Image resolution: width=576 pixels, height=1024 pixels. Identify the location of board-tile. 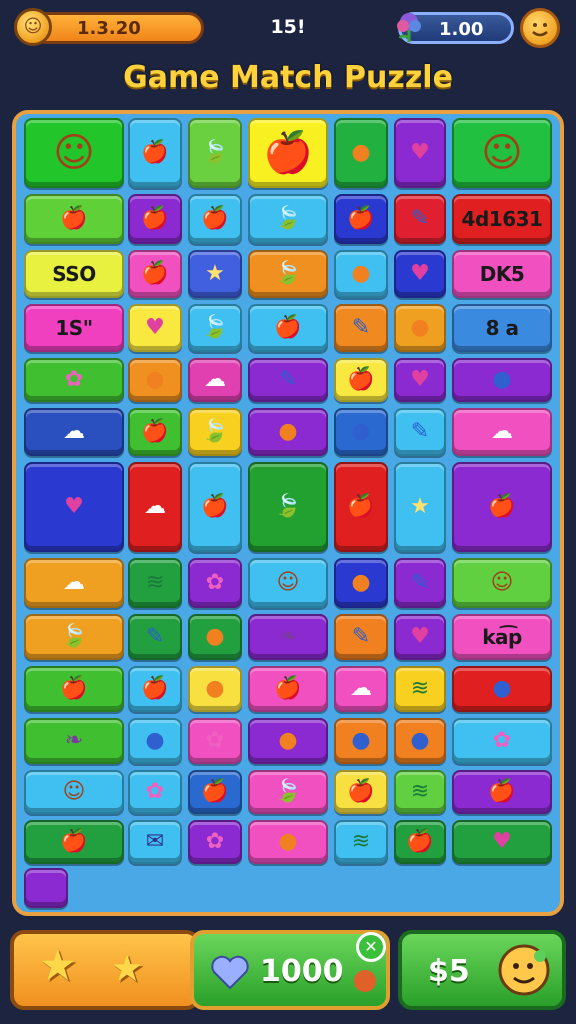
(46, 888).